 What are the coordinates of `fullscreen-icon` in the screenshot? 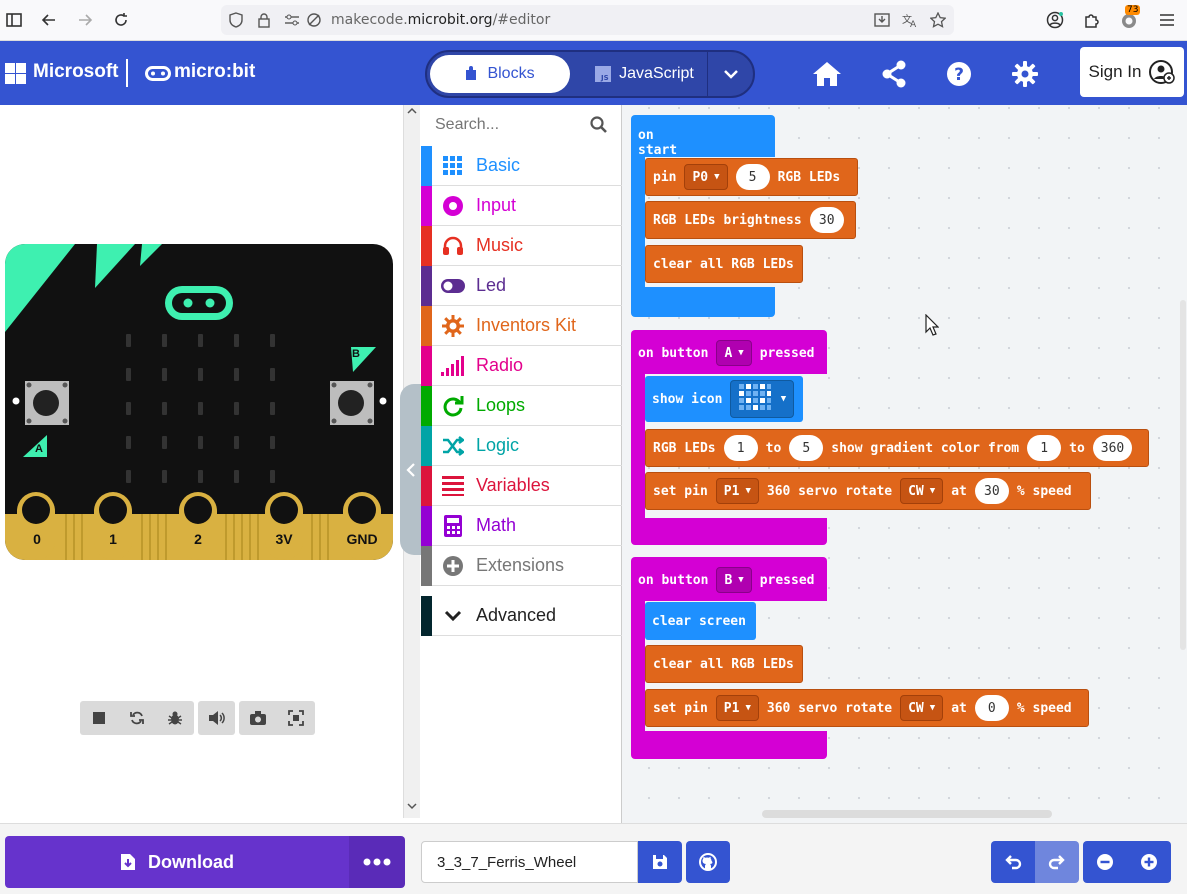 It's located at (296, 718).